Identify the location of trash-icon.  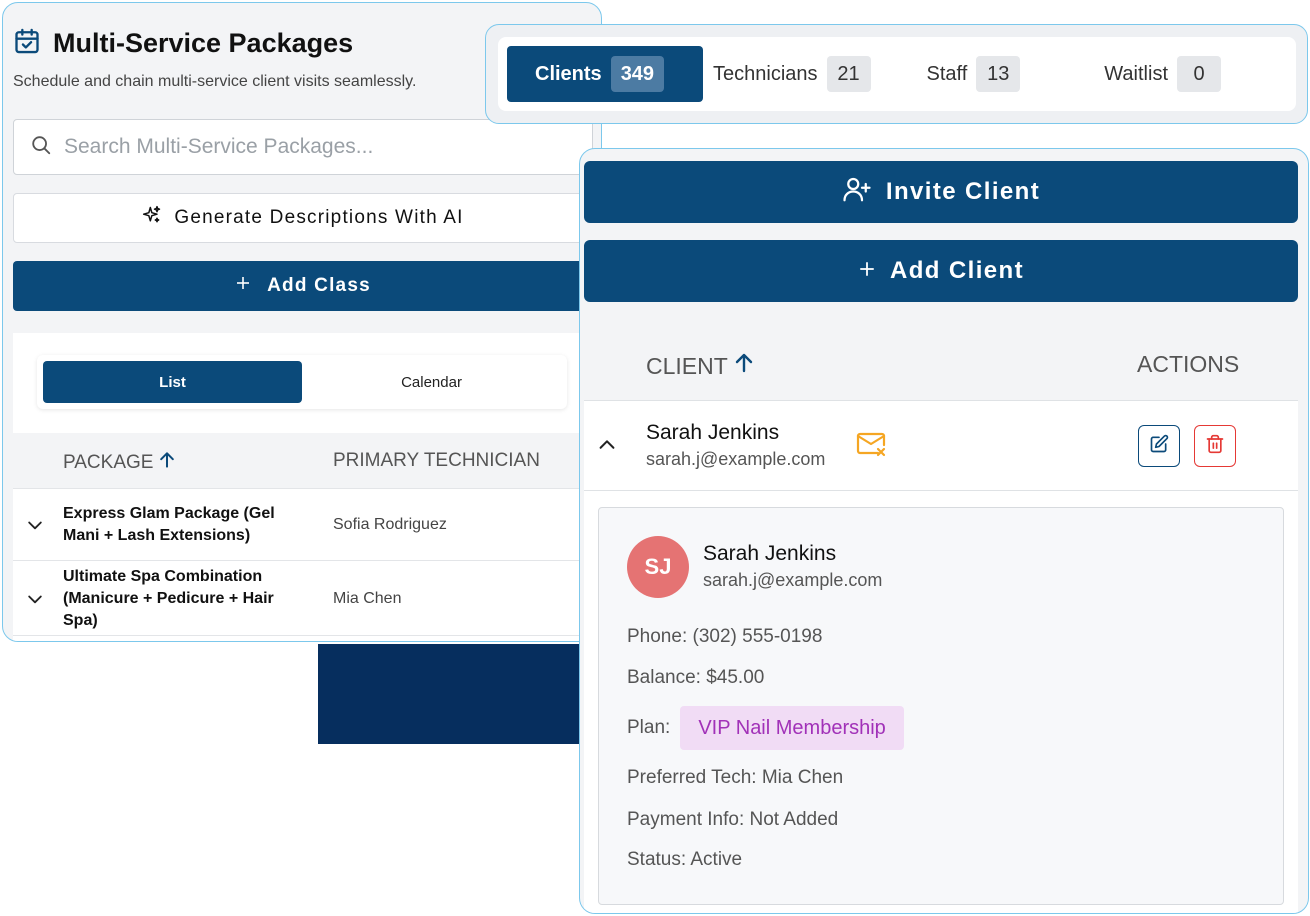
(1215, 446).